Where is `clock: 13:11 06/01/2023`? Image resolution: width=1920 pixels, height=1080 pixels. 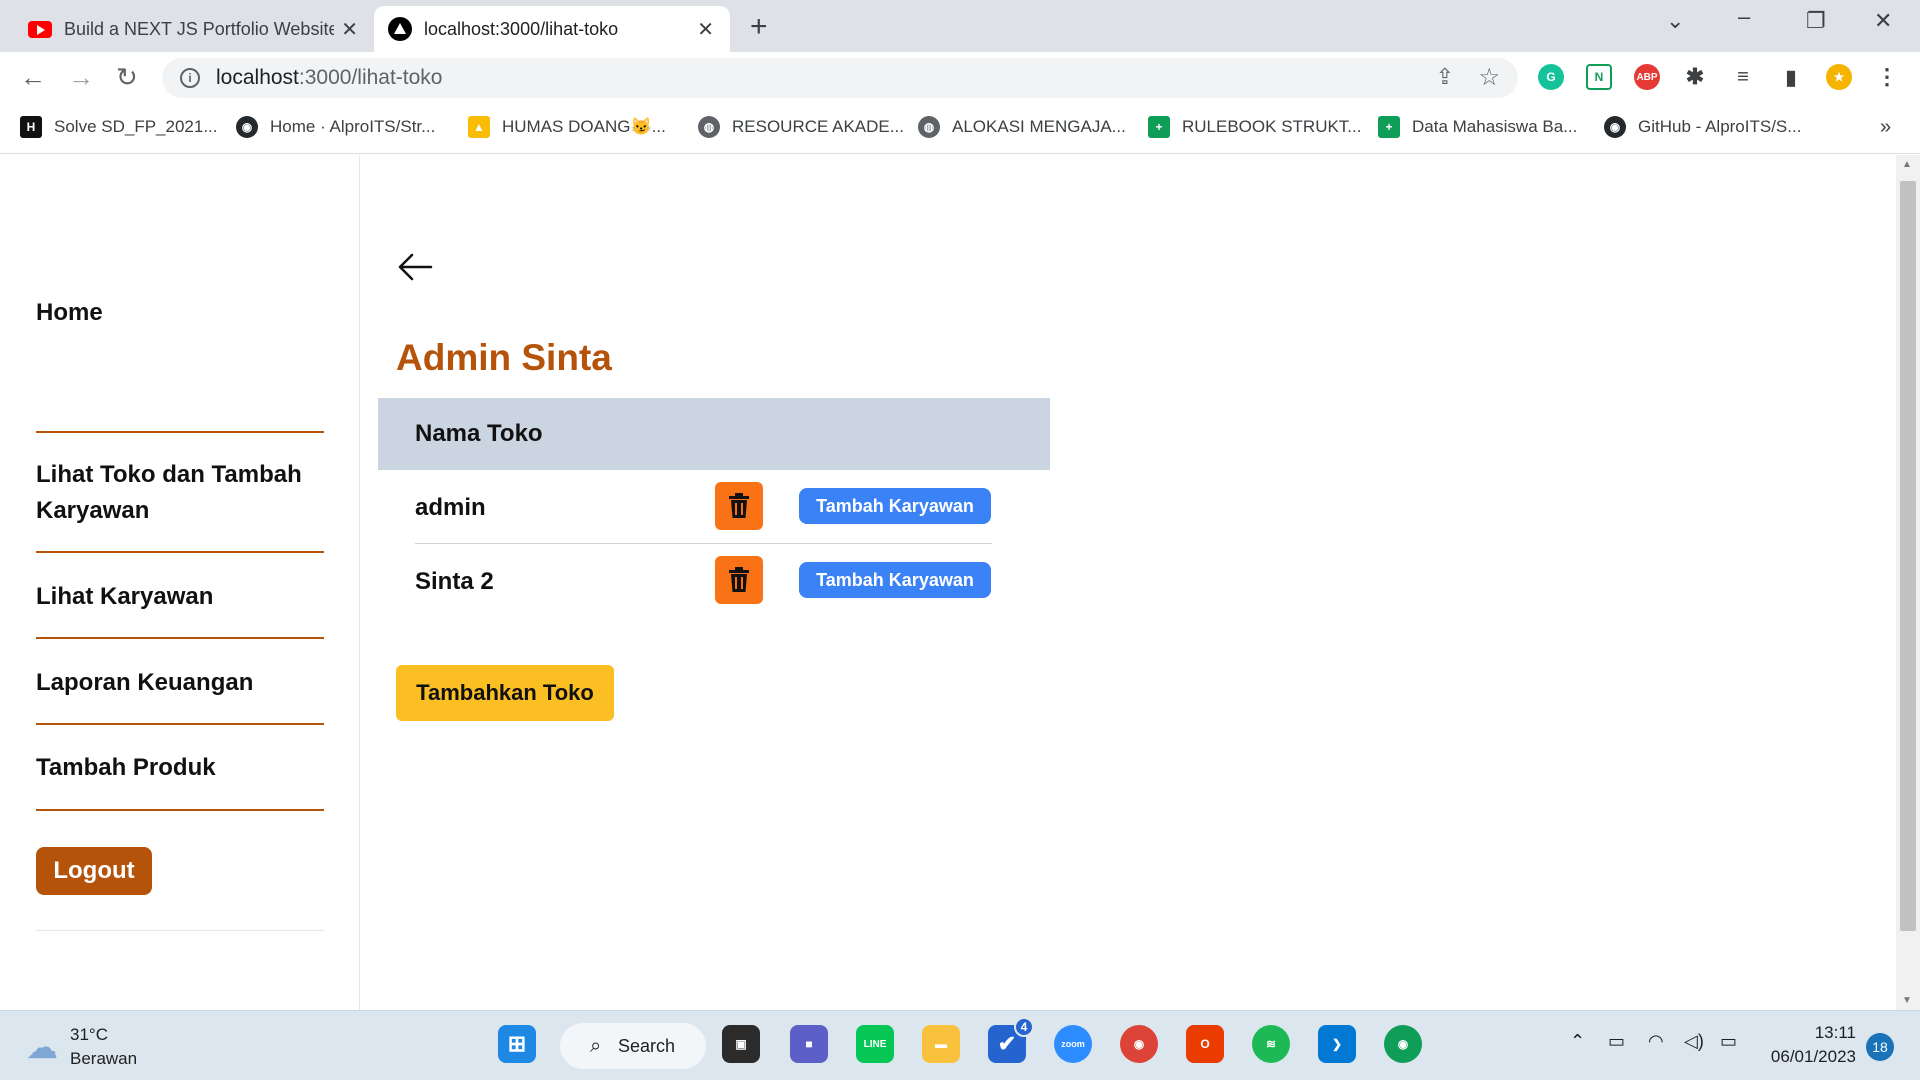
clock: 13:11 06/01/2023 is located at coordinates (1810, 1045).